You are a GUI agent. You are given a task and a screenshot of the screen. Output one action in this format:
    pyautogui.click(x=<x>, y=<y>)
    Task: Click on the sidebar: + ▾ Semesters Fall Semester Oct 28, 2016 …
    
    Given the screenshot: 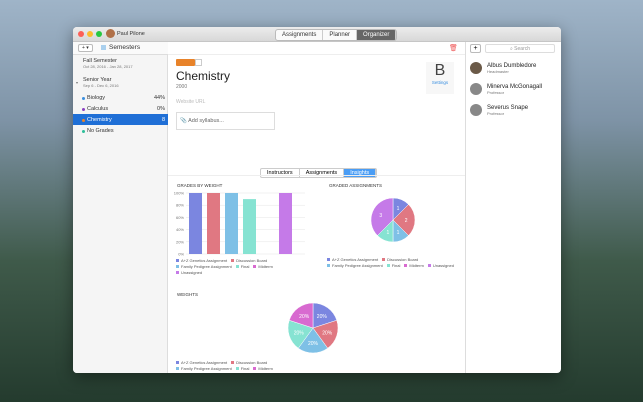 What is the action you would take?
    pyautogui.click(x=120, y=207)
    